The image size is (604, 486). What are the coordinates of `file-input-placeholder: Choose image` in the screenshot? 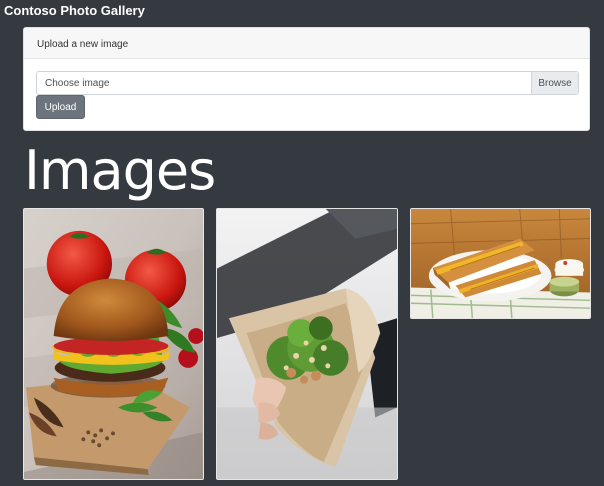 It's located at (284, 83).